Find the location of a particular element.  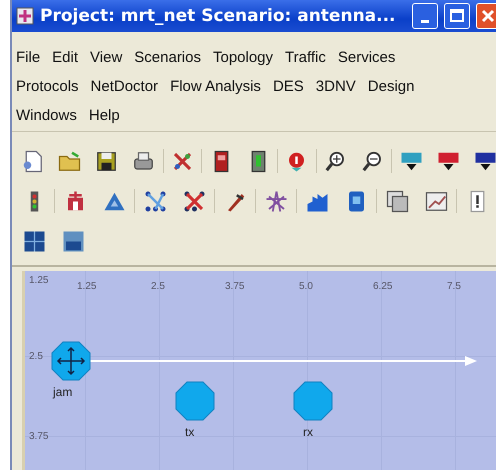

minimize-button is located at coordinates (425, 16).